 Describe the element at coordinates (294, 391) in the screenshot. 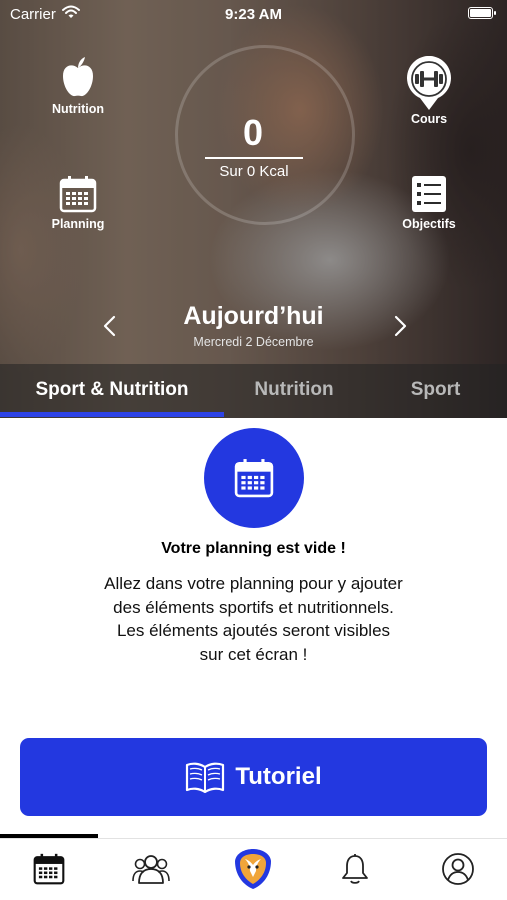

I see `tab-nutrition: Nutrition` at that location.